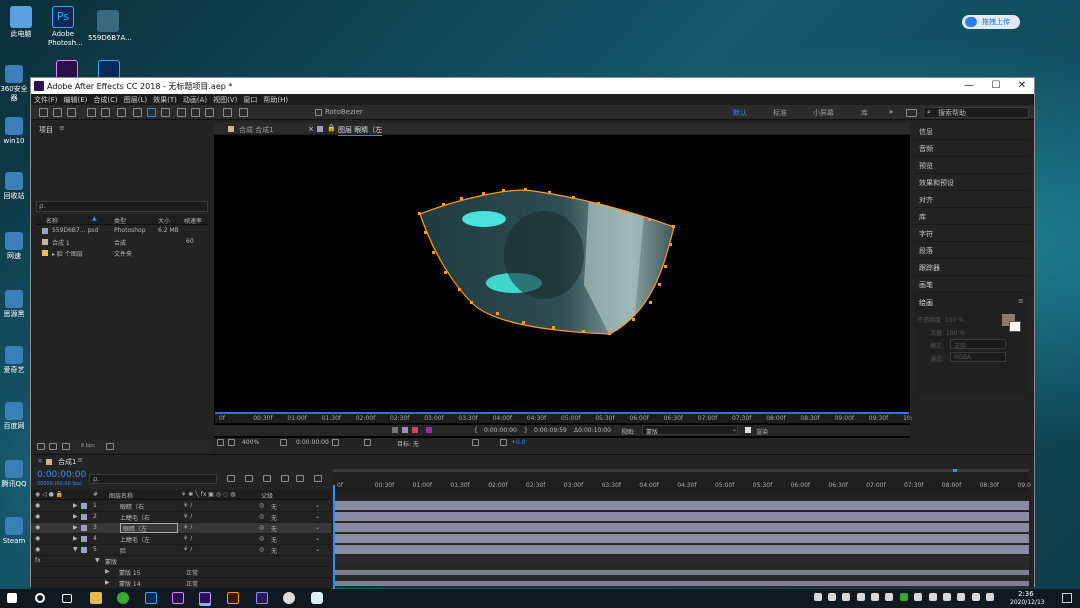 Image resolution: width=1080 pixels, height=608 pixels. What do you see at coordinates (181, 112) in the screenshot?
I see `brush-tool-icon` at bounding box center [181, 112].